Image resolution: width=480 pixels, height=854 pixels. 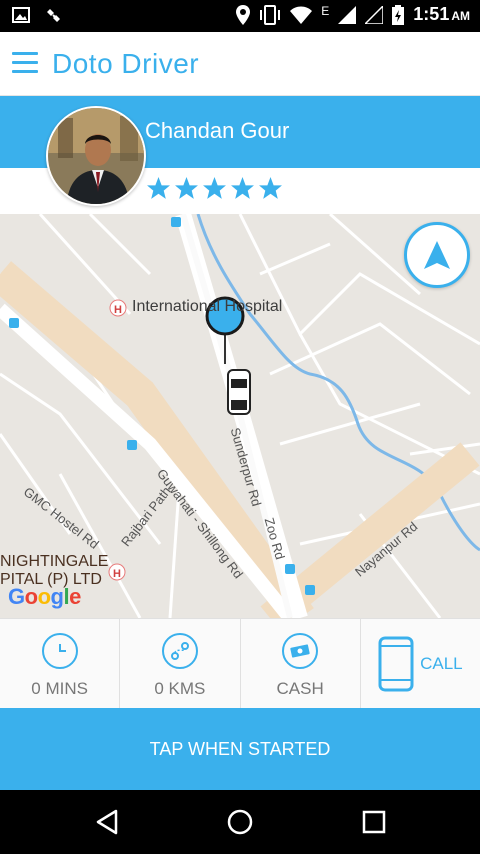 I want to click on status-bar: E 1:51 AM, so click(x=240, y=16).